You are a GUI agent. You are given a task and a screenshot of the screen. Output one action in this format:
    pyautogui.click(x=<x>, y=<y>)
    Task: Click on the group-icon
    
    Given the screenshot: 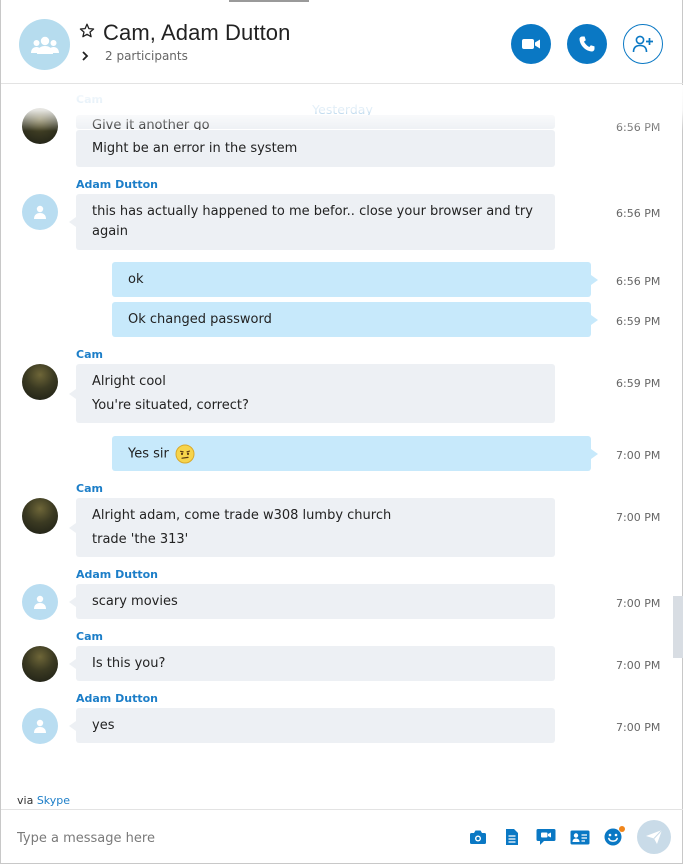 What is the action you would take?
    pyautogui.click(x=44, y=45)
    